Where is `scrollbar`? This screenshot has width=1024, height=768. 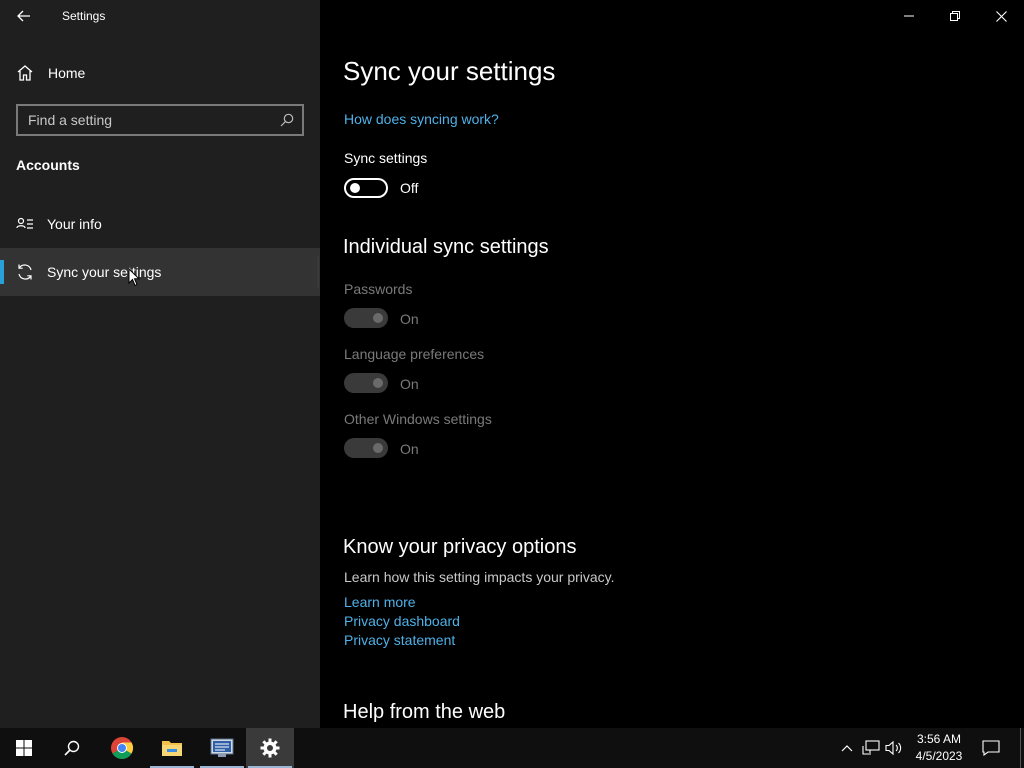 scrollbar is located at coordinates (318, 272).